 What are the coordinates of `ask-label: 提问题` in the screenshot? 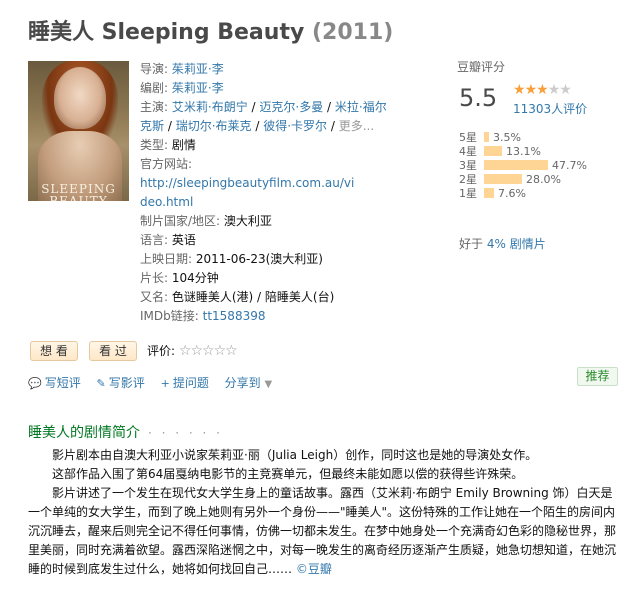 It's located at (190, 383).